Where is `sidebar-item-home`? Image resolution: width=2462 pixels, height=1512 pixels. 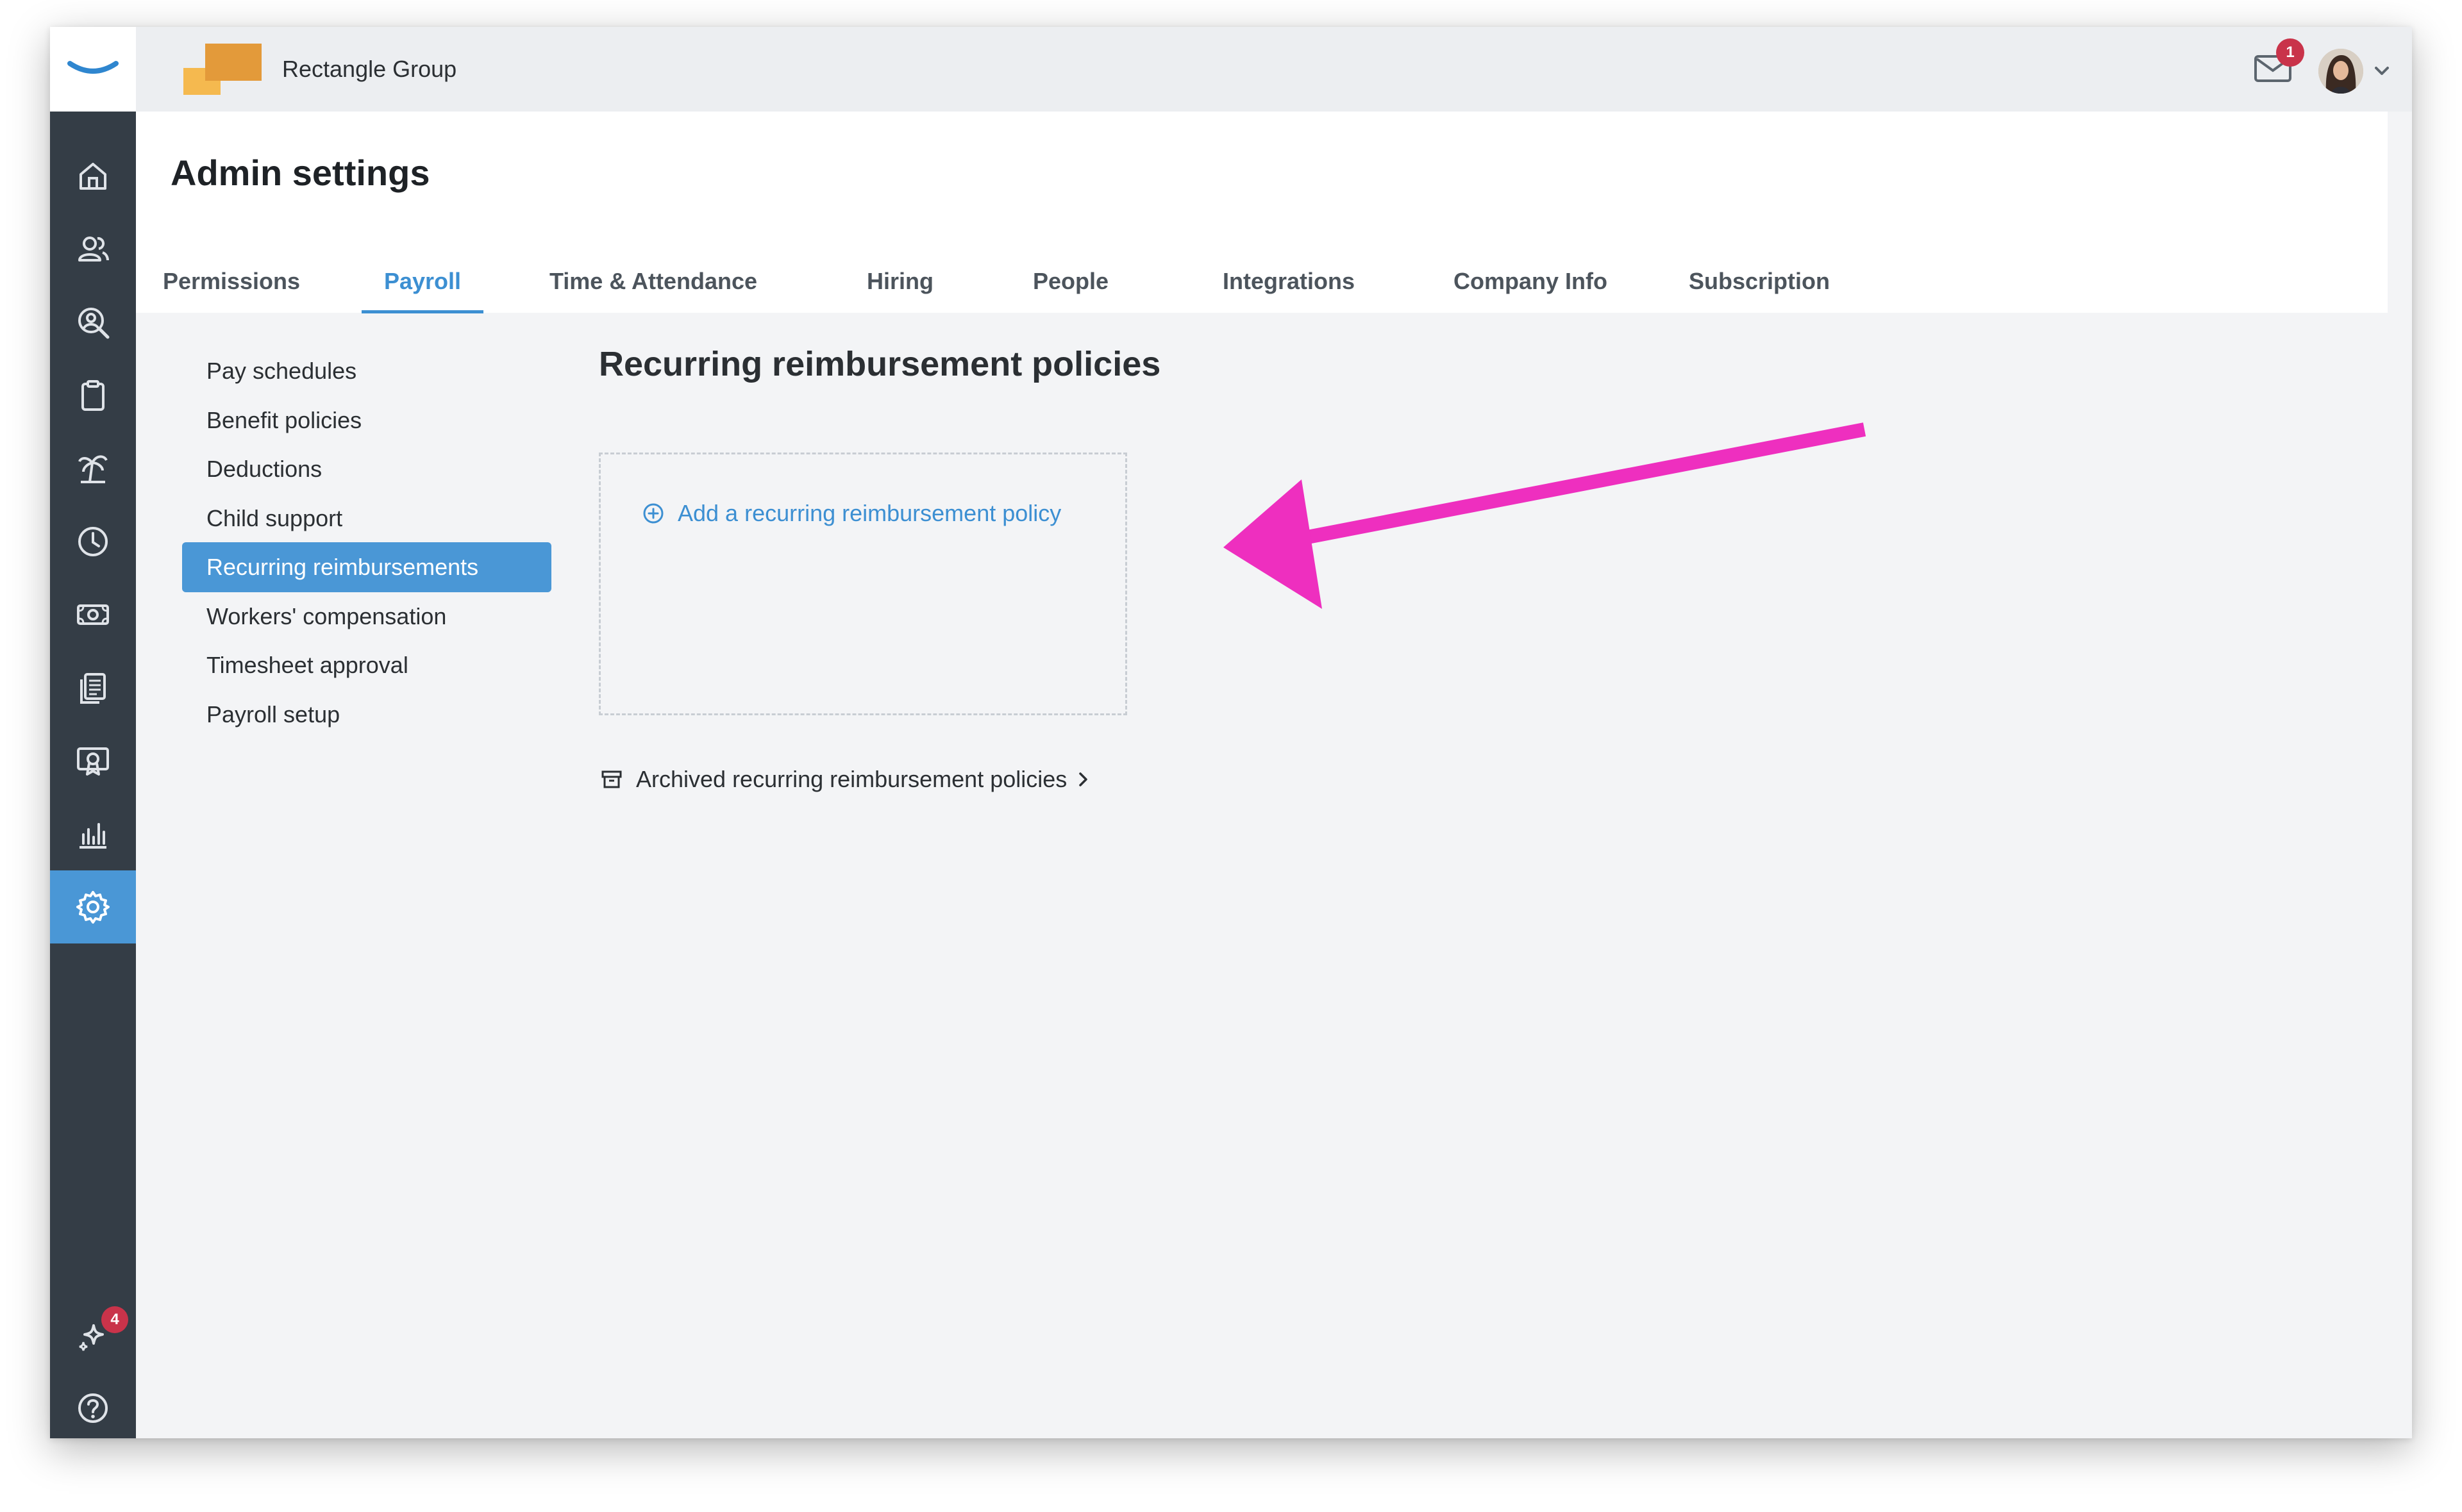 sidebar-item-home is located at coordinates (93, 176).